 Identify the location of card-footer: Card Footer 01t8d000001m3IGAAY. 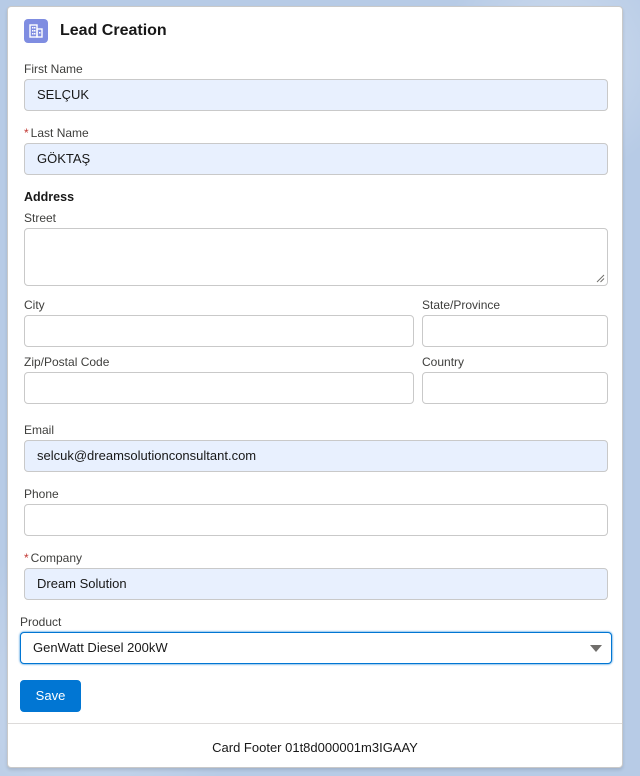
(315, 747).